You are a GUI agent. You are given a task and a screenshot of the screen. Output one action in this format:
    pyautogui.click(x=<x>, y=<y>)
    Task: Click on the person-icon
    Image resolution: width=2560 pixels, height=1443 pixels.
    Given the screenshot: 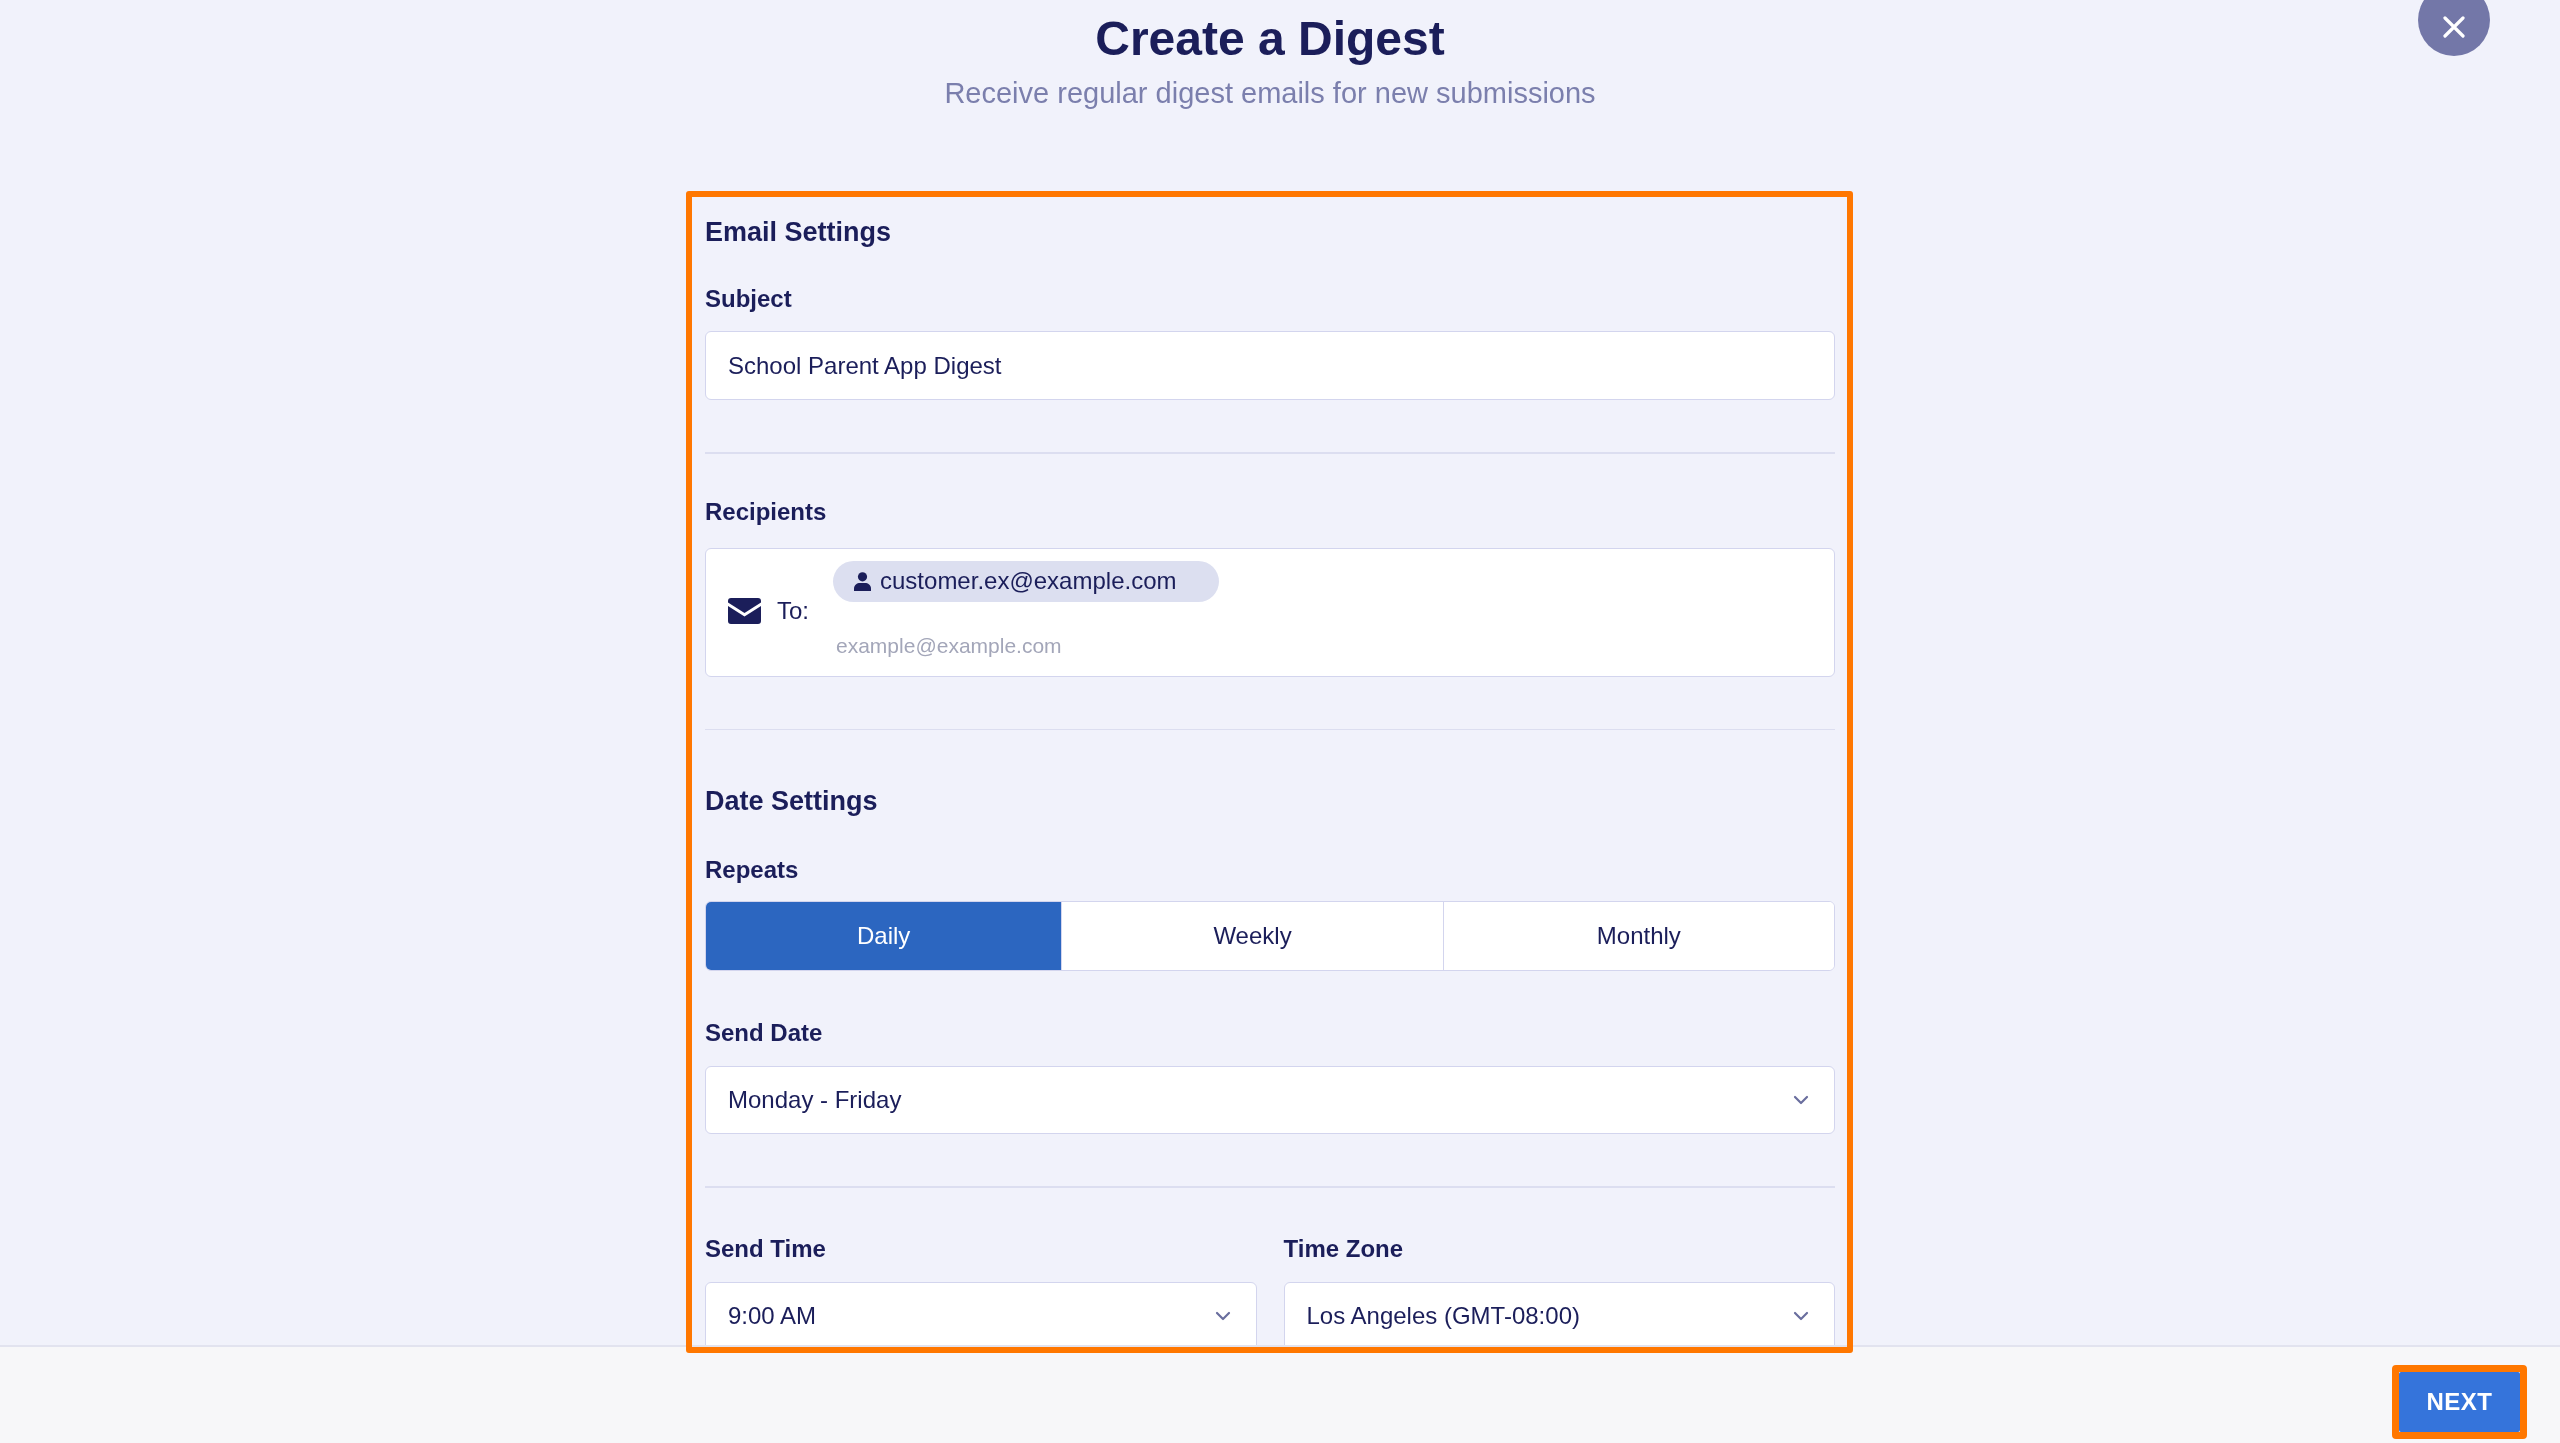 What is the action you would take?
    pyautogui.click(x=862, y=581)
    